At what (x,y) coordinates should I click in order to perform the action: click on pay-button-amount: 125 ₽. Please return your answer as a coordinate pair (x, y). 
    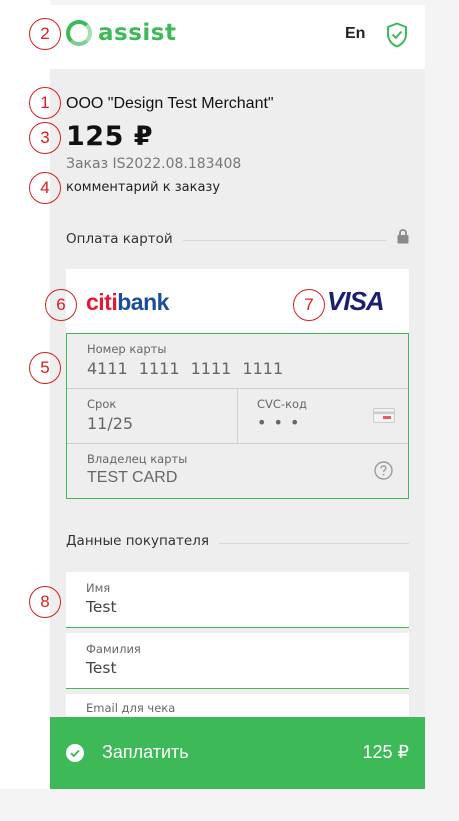
    Looking at the image, I should click on (386, 752).